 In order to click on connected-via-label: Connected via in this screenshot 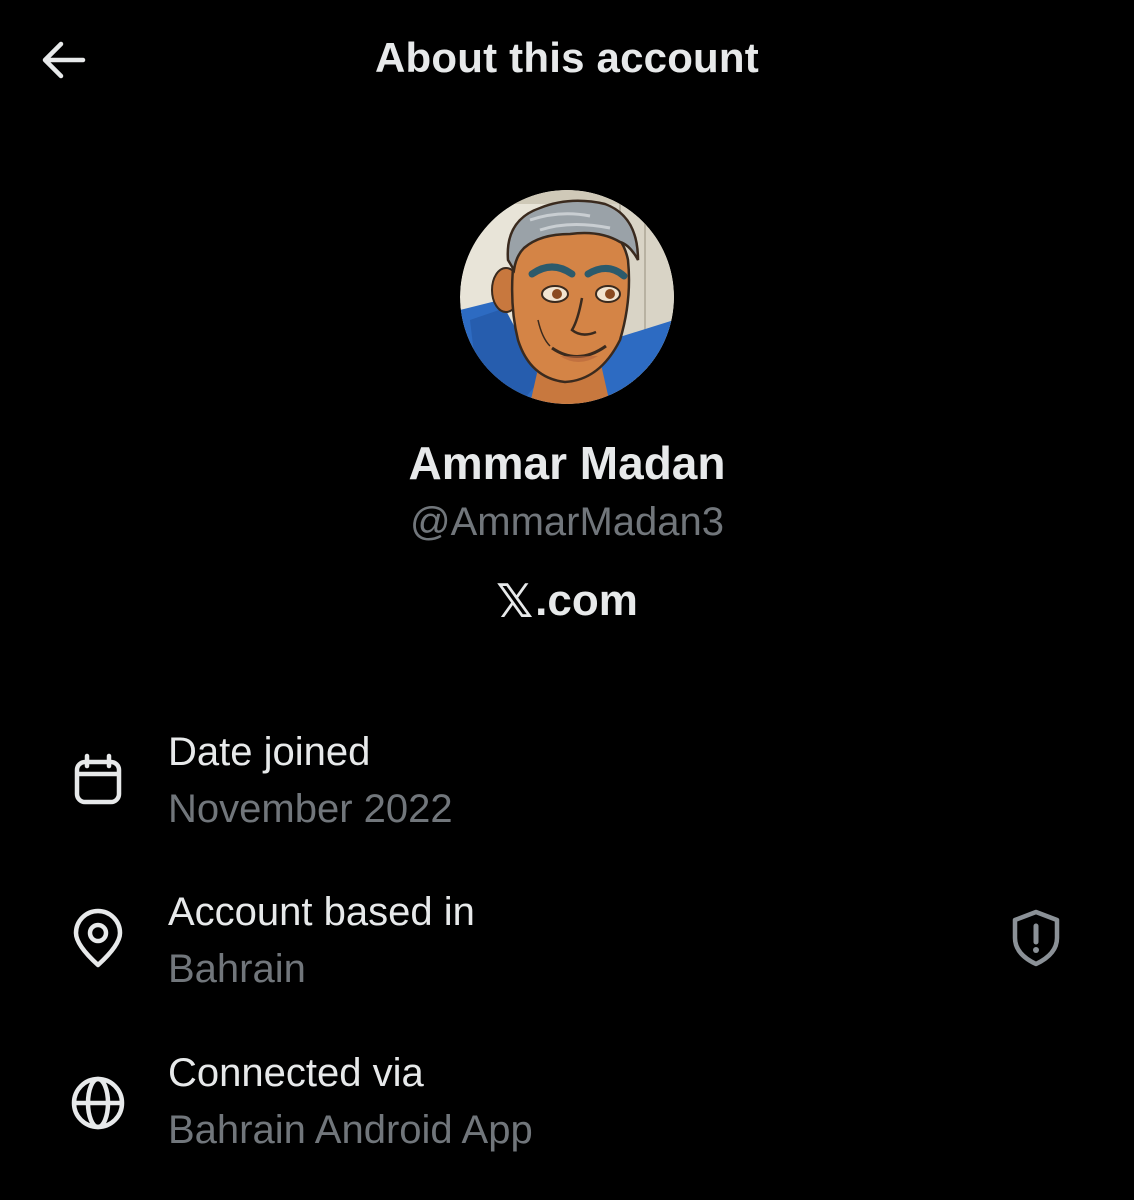, I will do `click(296, 1073)`.